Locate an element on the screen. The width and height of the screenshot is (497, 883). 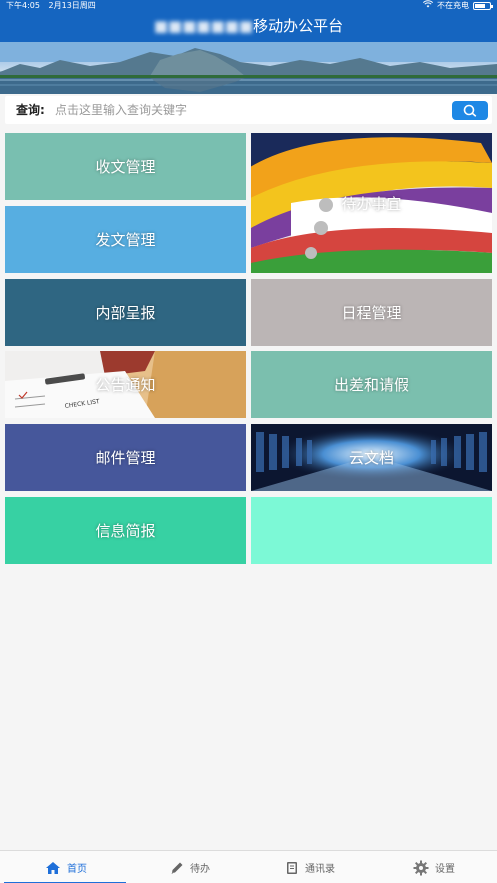
tile-pending-tasks: 待办事宜 is located at coordinates (371, 203).